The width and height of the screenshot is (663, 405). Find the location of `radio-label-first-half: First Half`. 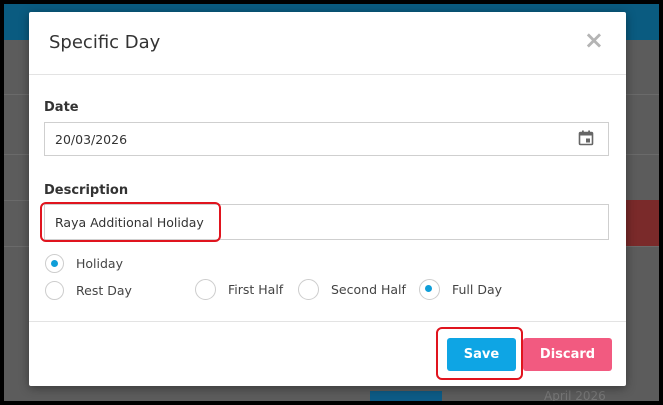

radio-label-first-half: First Half is located at coordinates (256, 289).